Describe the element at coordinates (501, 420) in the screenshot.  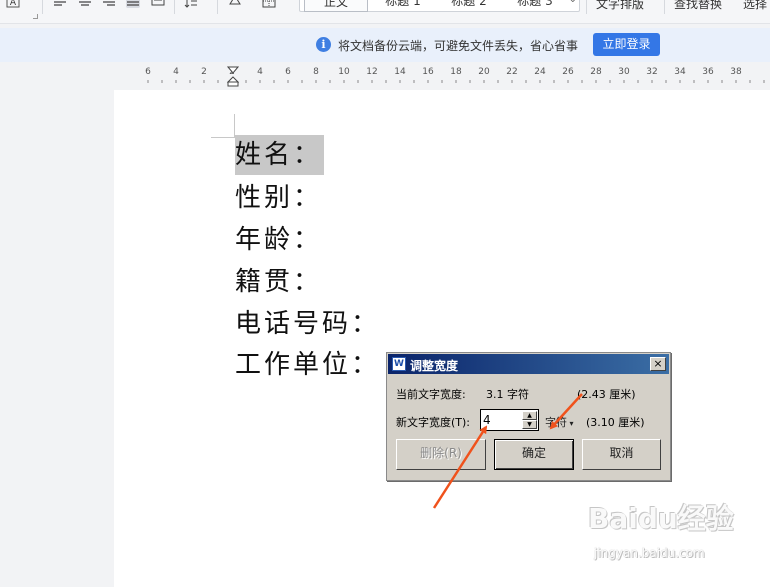
I see `new-width-input` at that location.